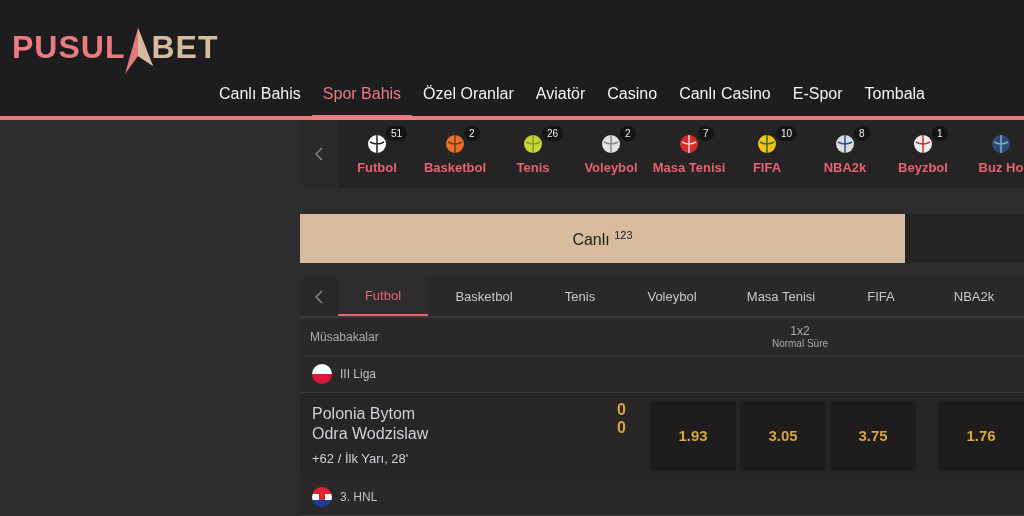 The image size is (1024, 516). What do you see at coordinates (69, 47) in the screenshot?
I see `logo-text: PUSUL` at bounding box center [69, 47].